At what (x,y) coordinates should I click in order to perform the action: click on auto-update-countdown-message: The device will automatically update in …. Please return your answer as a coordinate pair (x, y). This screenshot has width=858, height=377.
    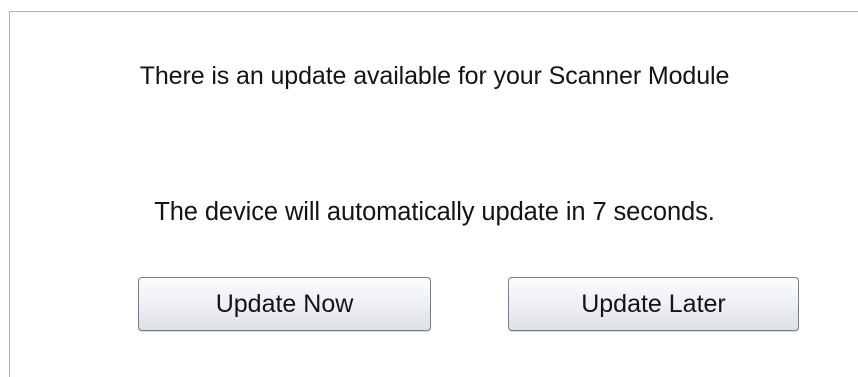
    Looking at the image, I should click on (434, 212).